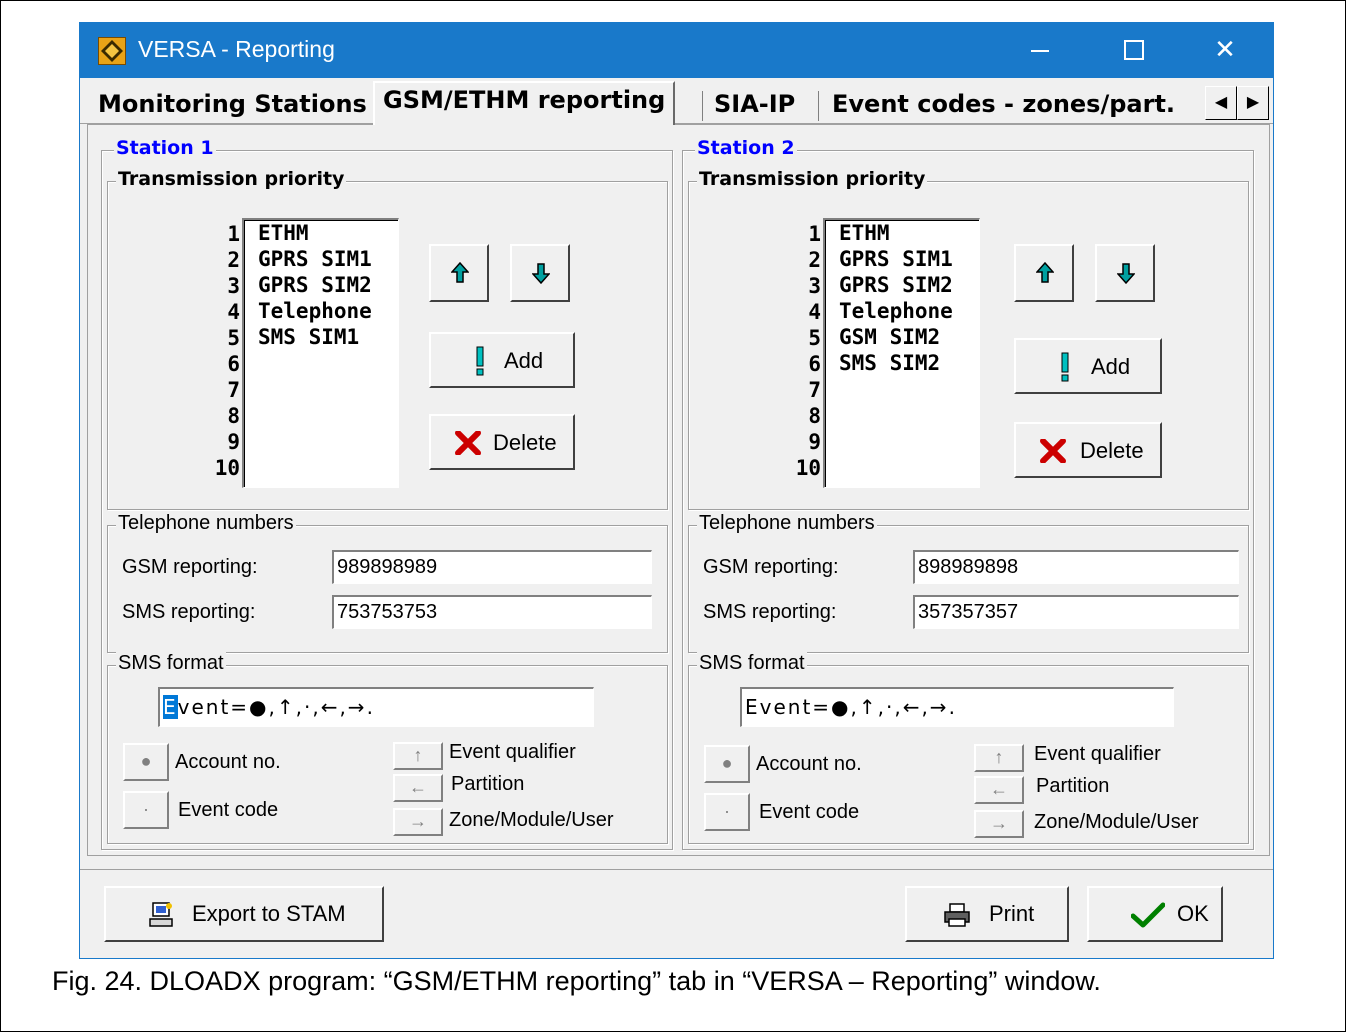 The height and width of the screenshot is (1032, 1346). Describe the element at coordinates (676, 50) in the screenshot. I see `title-bar: VERSA - Reporting ✕` at that location.